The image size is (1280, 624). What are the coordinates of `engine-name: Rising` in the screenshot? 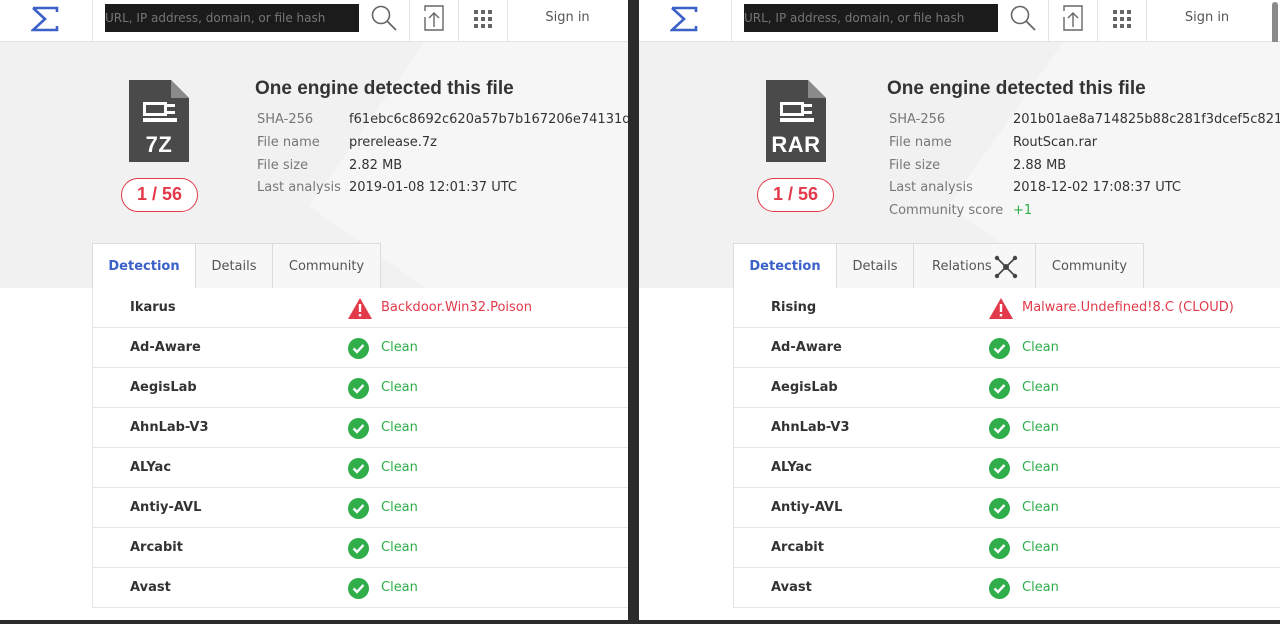 It's located at (794, 307).